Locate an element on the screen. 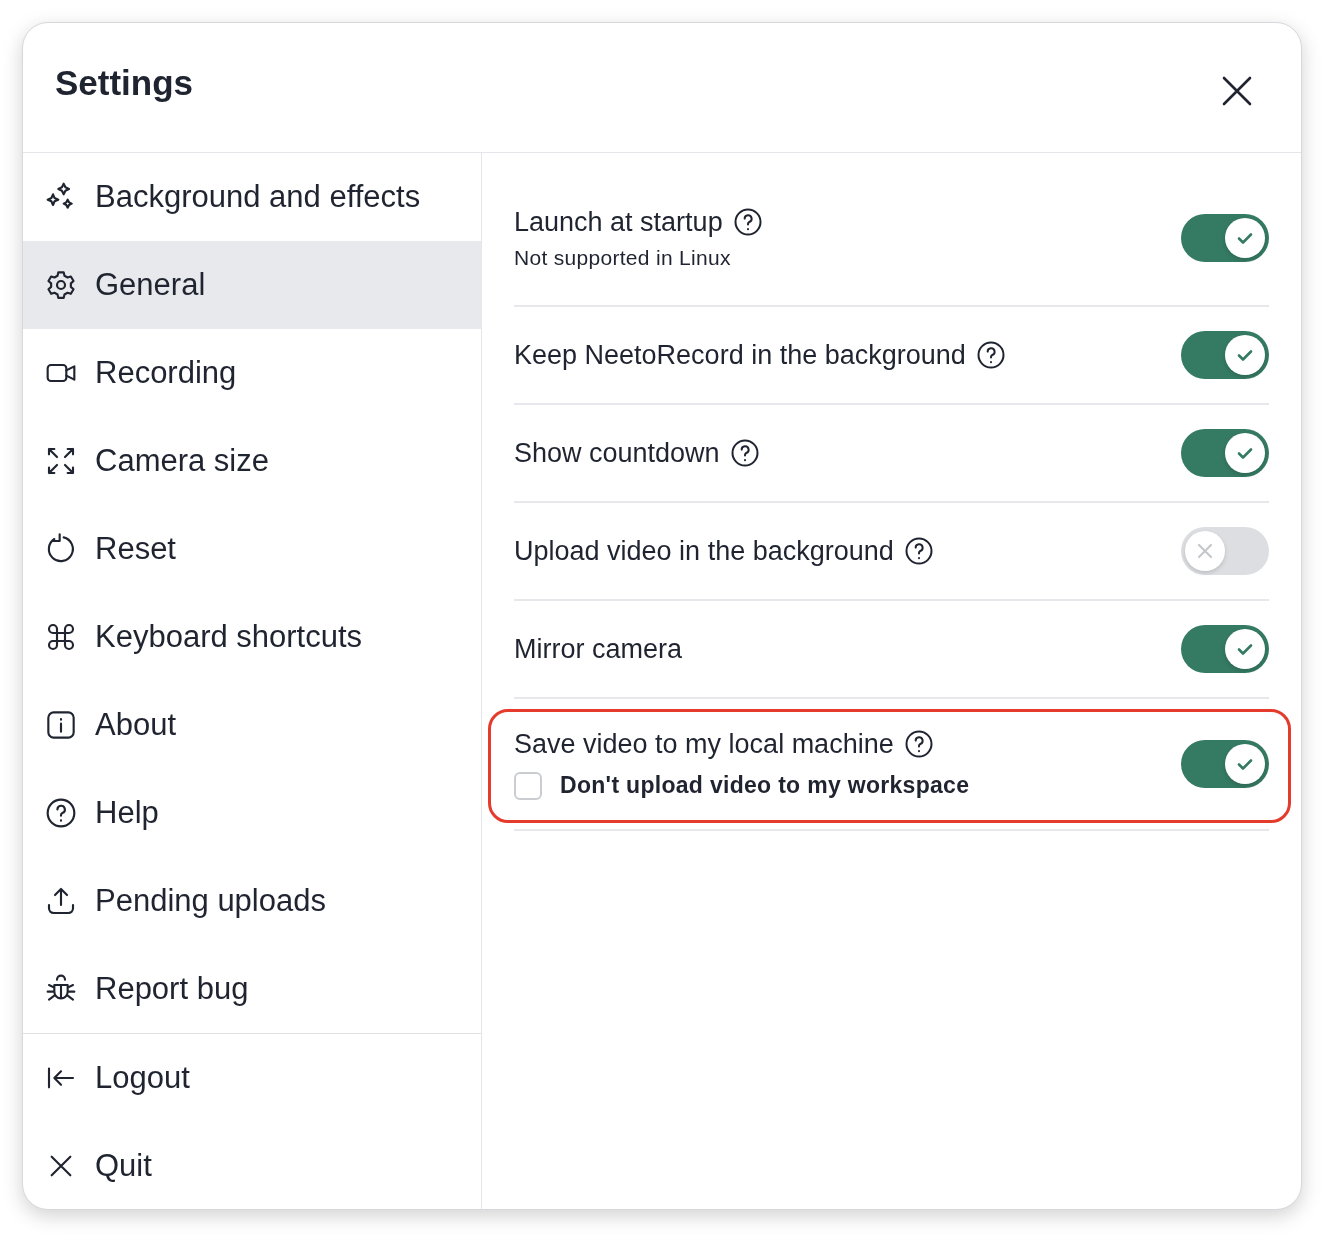 Image resolution: width=1328 pixels, height=1240 pixels. setting-label: Keep NeetoRecord in the background is located at coordinates (740, 355).